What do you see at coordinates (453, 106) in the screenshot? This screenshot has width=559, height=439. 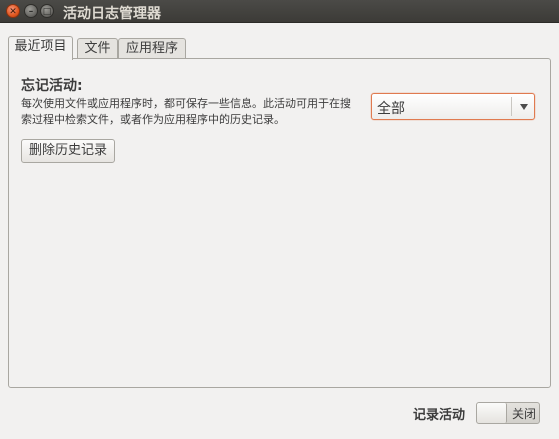 I see `timespan-dropdown: 全部` at bounding box center [453, 106].